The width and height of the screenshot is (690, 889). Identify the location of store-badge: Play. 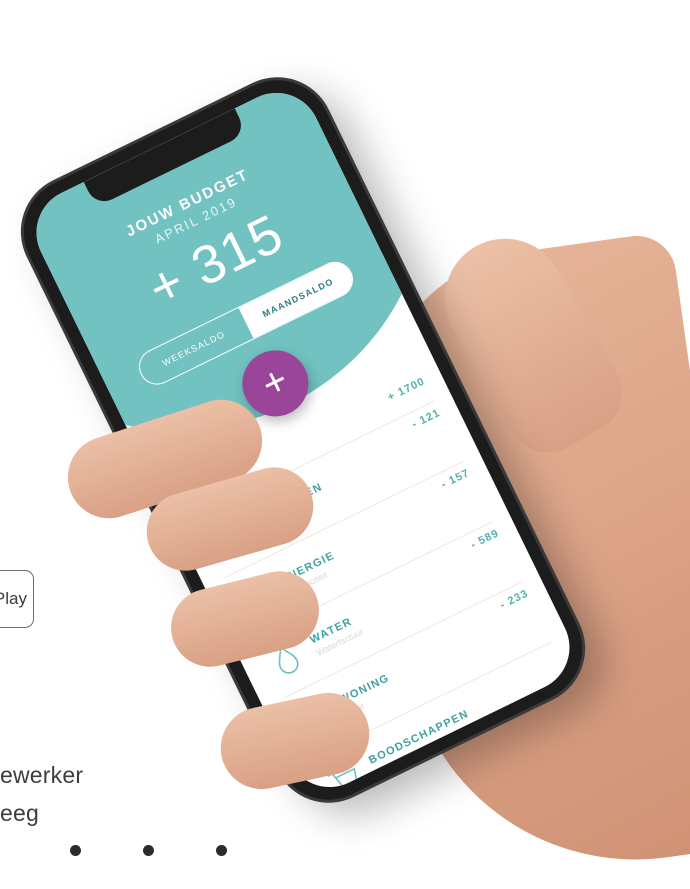
(17, 599).